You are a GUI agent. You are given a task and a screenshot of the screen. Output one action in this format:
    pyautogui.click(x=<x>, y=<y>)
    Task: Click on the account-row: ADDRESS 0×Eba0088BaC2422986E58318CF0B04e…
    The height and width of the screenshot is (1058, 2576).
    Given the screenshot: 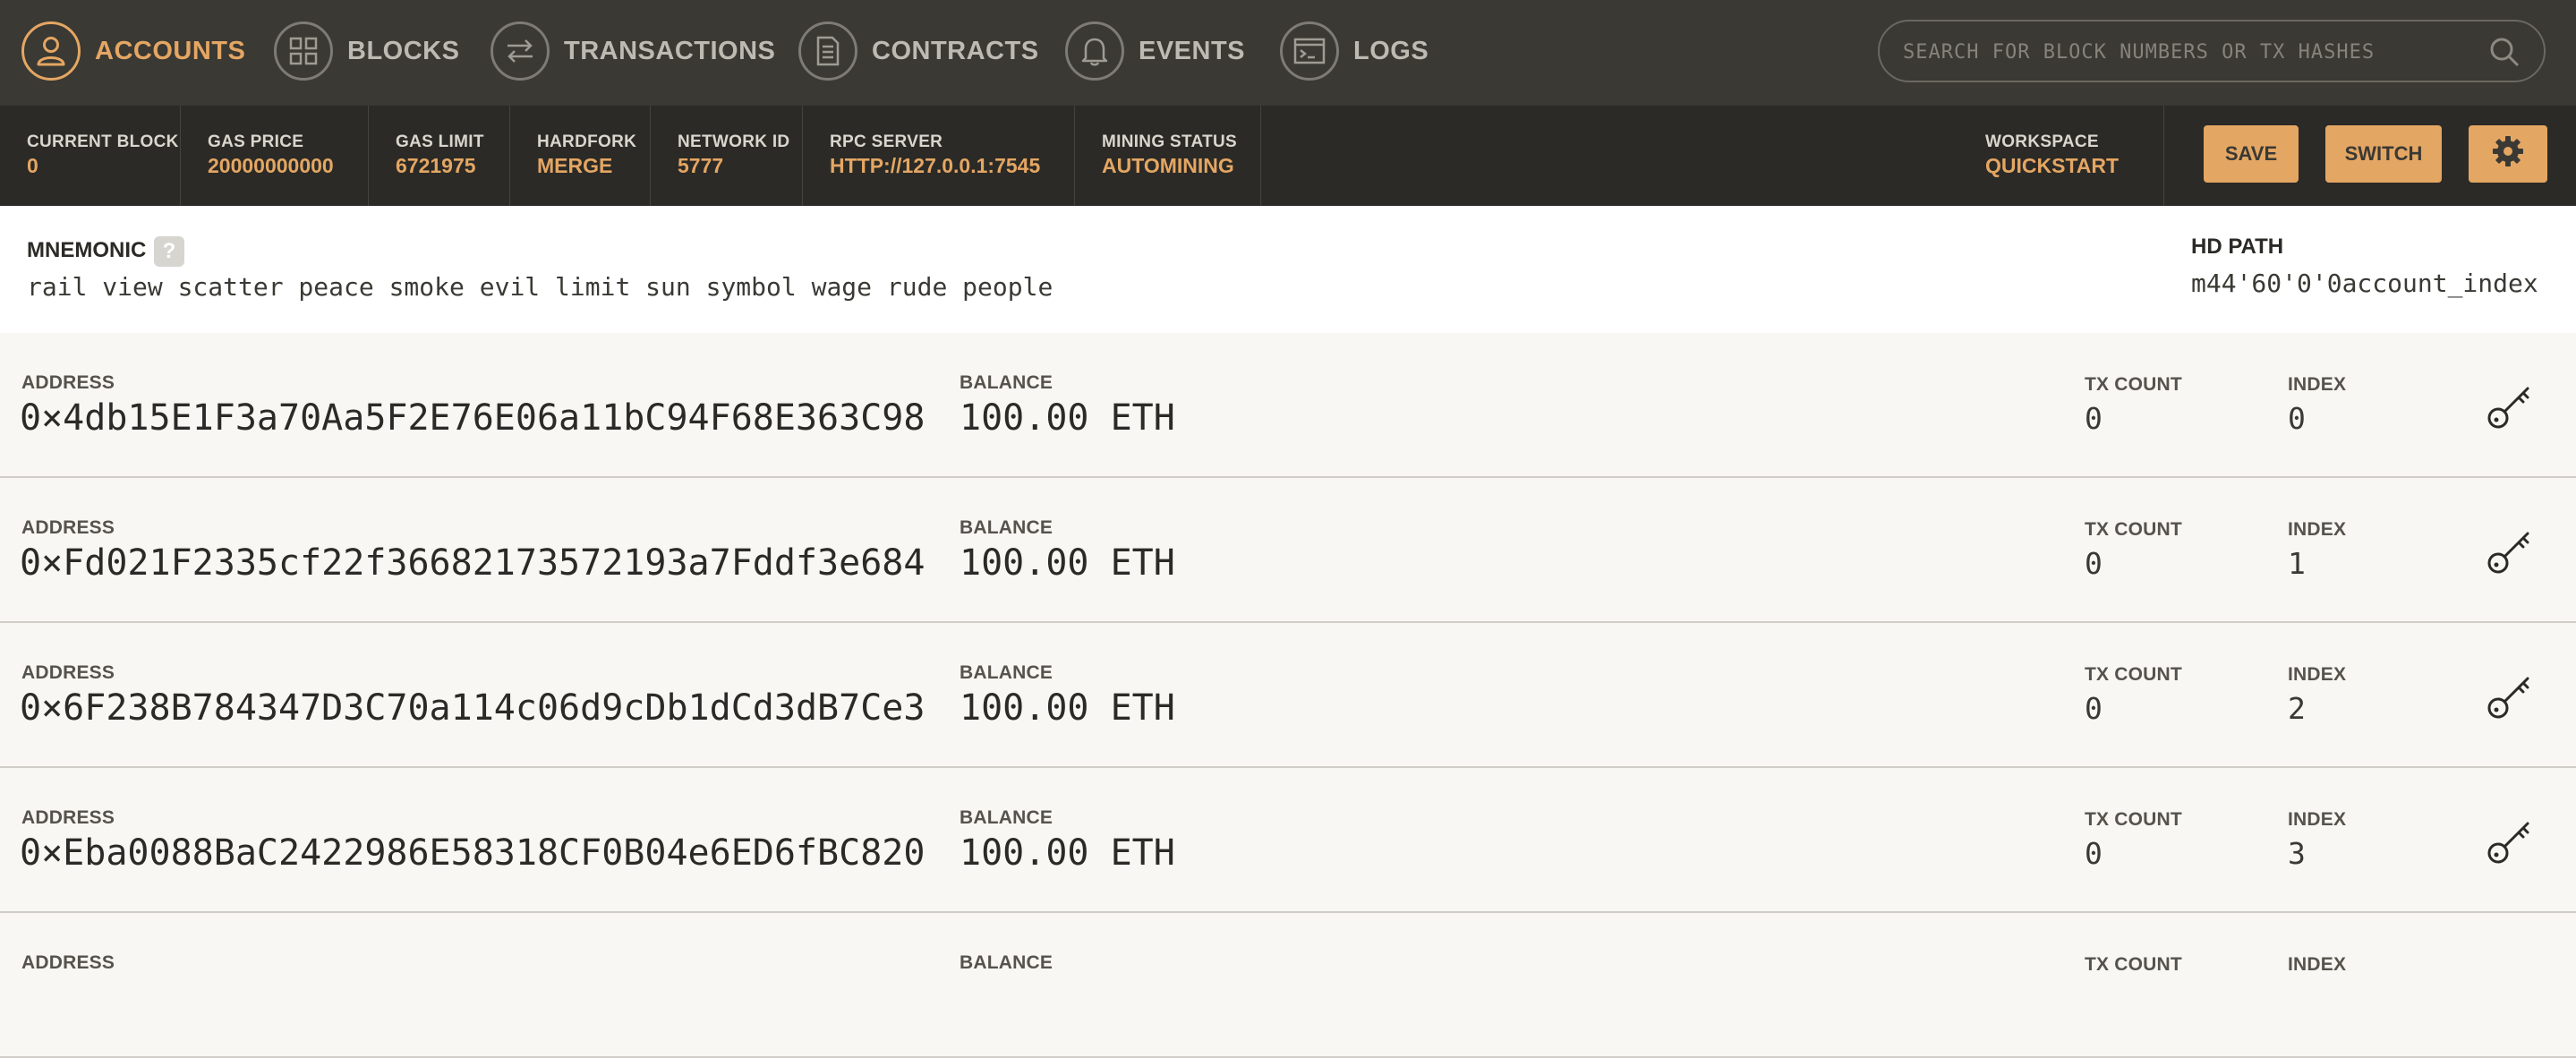 What is the action you would take?
    pyautogui.click(x=1288, y=840)
    